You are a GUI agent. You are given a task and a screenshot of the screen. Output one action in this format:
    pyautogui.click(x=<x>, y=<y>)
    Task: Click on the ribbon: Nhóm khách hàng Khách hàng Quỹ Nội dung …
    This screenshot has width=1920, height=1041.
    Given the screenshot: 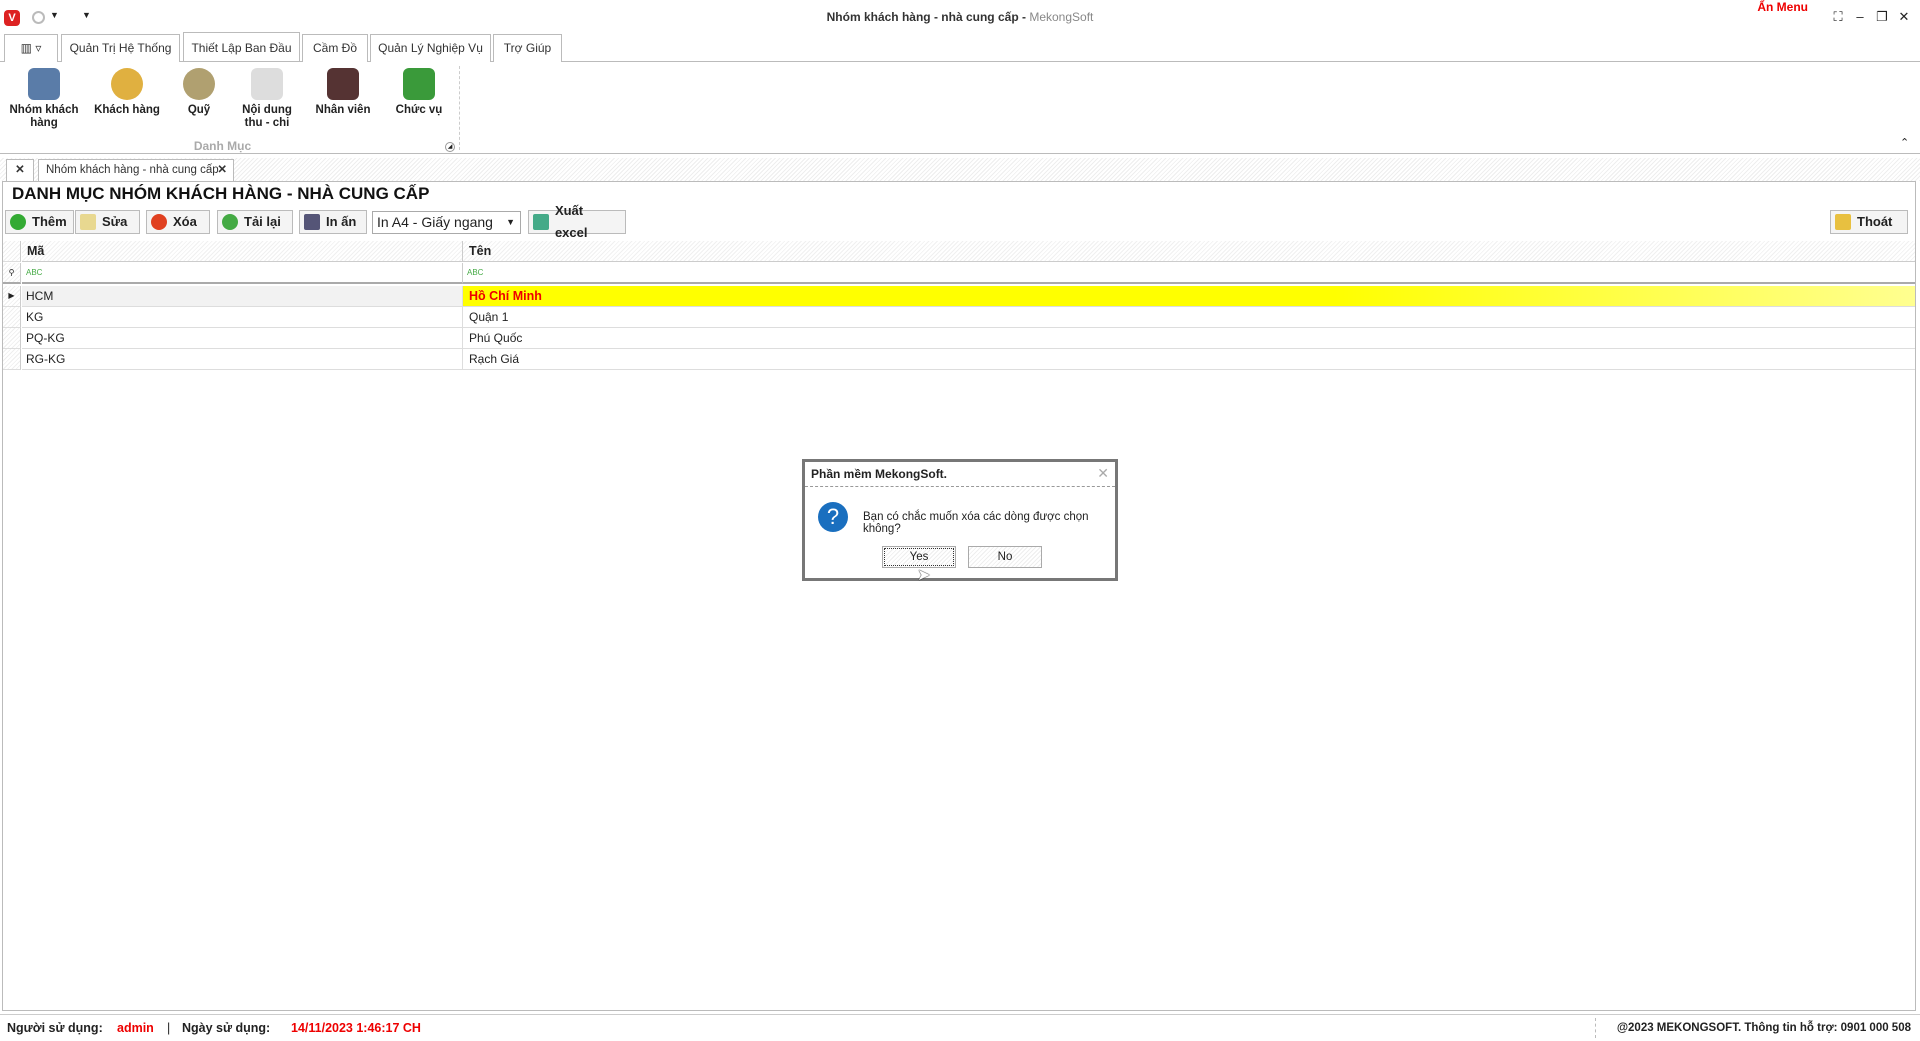 What is the action you would take?
    pyautogui.click(x=960, y=108)
    